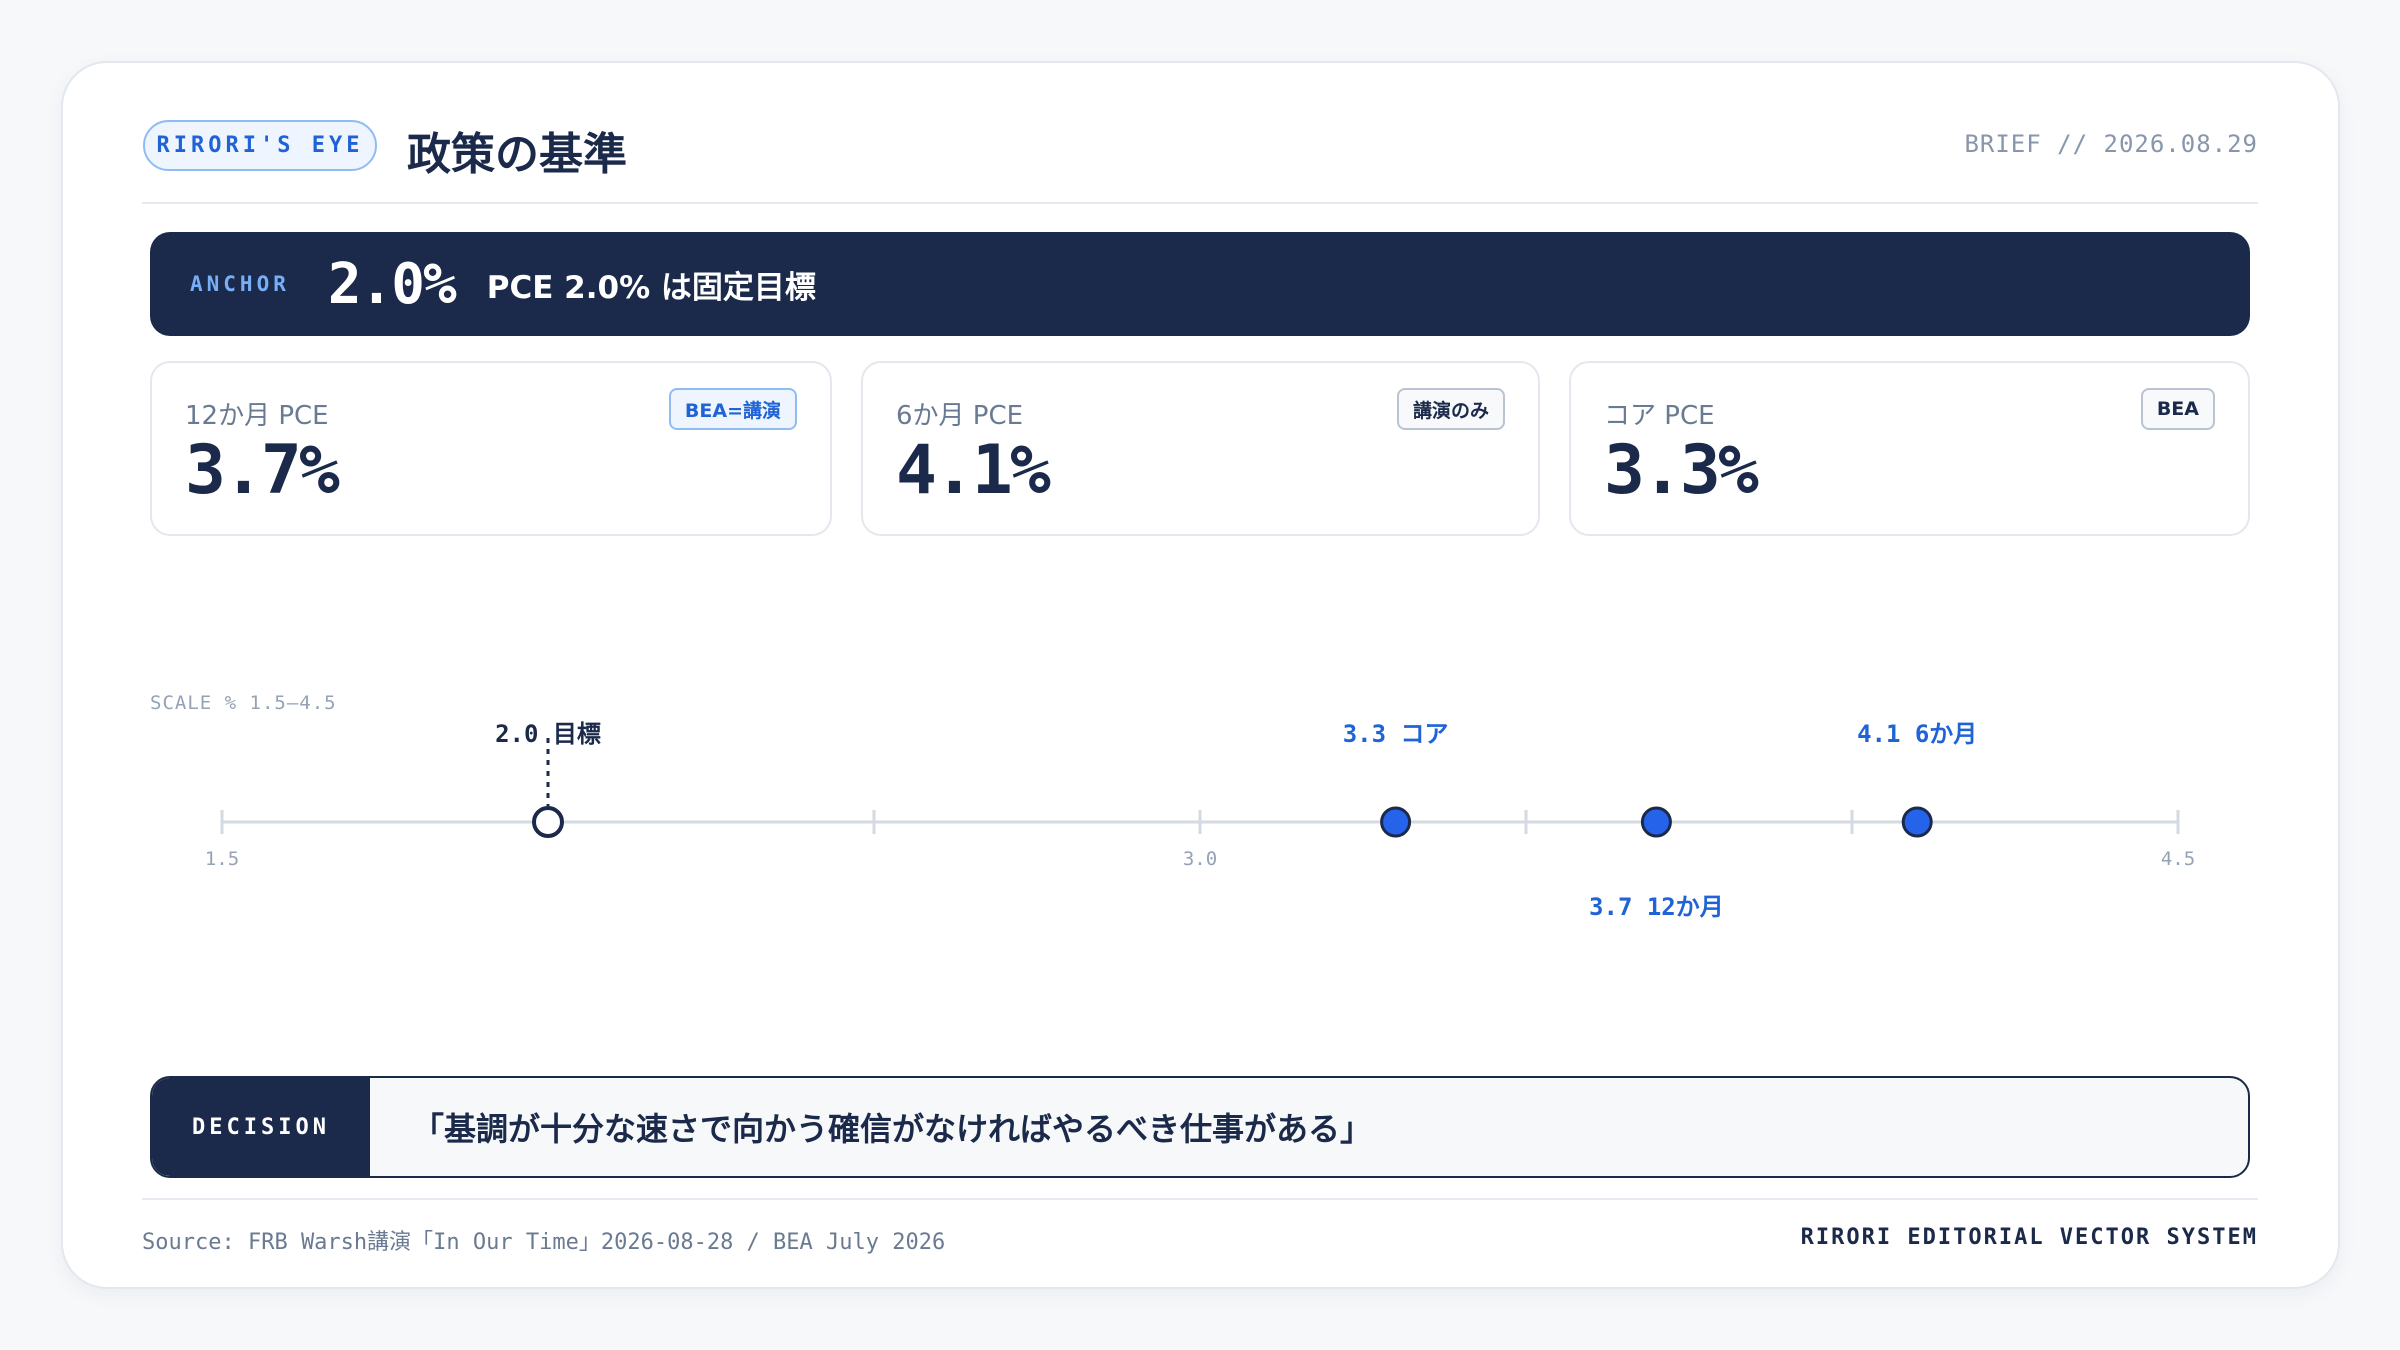  Describe the element at coordinates (2178, 859) in the screenshot. I see `scale-tick-label: 4.5` at that location.